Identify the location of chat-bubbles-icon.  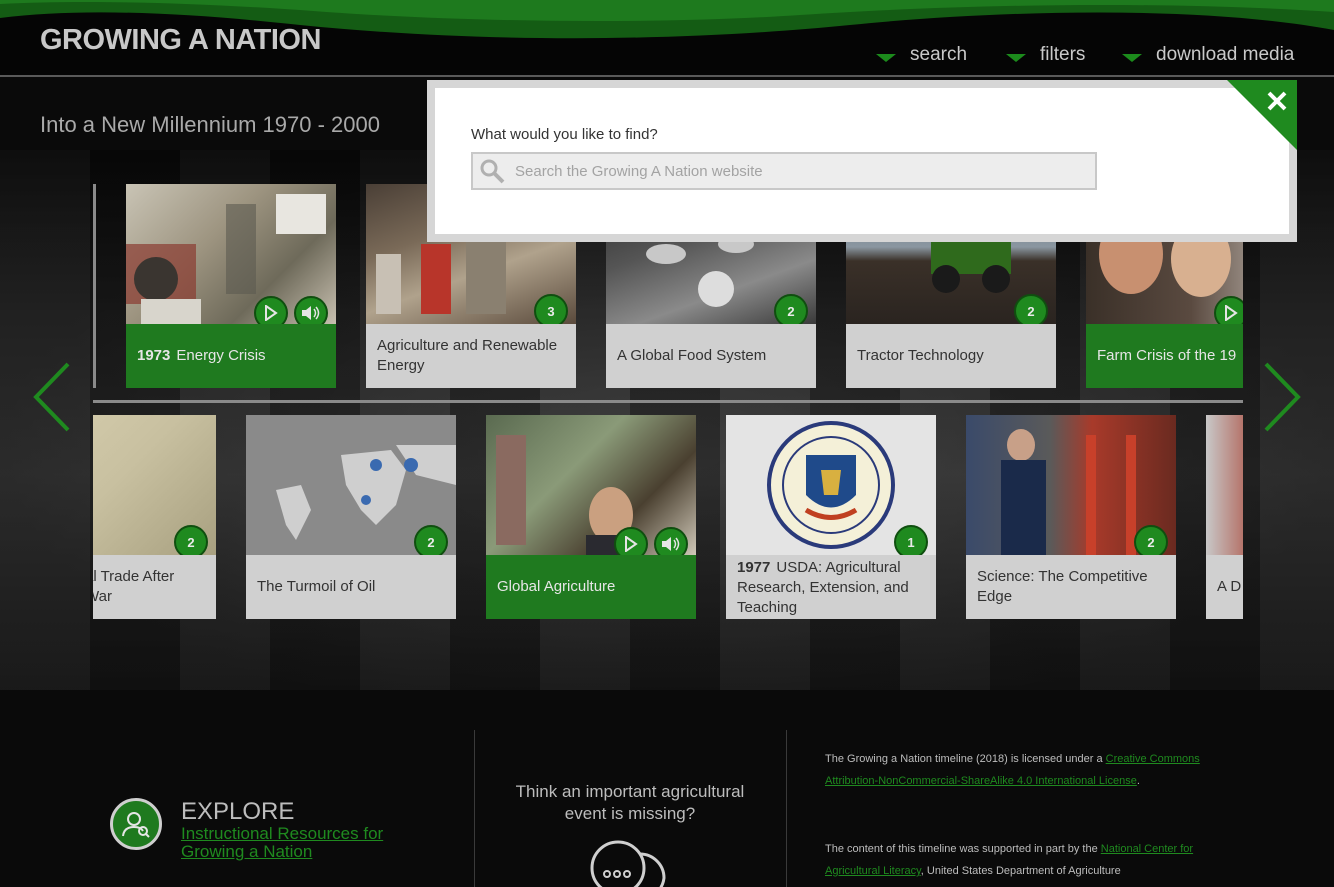
(629, 862).